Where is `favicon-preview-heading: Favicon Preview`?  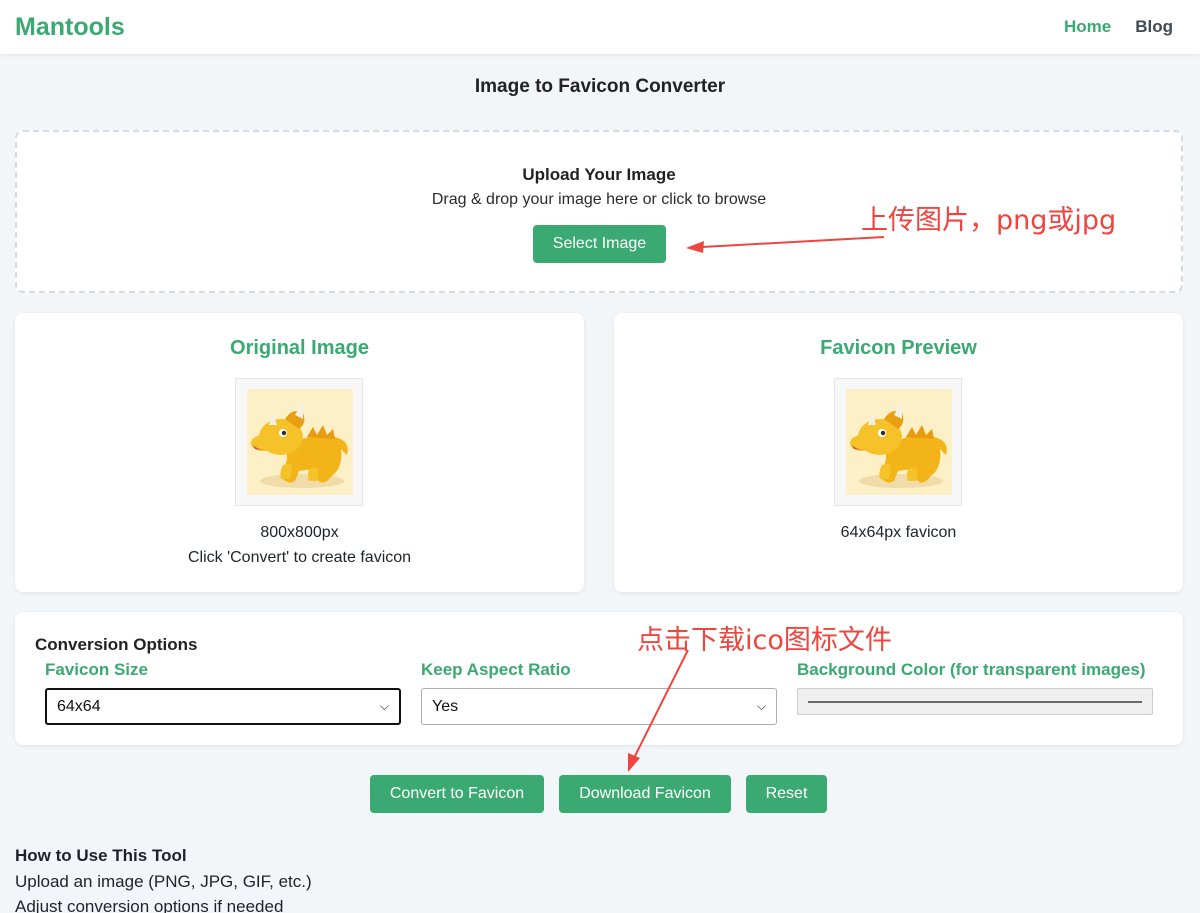
favicon-preview-heading: Favicon Preview is located at coordinates (898, 348).